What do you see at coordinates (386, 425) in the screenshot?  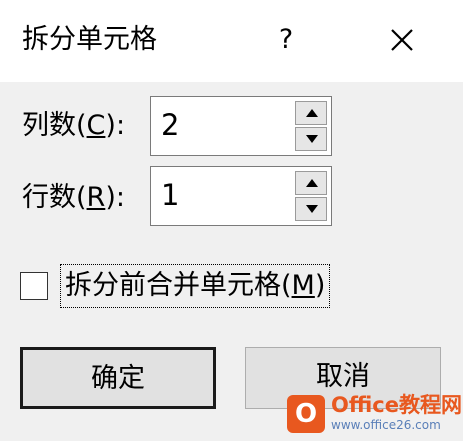 I see `watermark-url: www.office26.com` at bounding box center [386, 425].